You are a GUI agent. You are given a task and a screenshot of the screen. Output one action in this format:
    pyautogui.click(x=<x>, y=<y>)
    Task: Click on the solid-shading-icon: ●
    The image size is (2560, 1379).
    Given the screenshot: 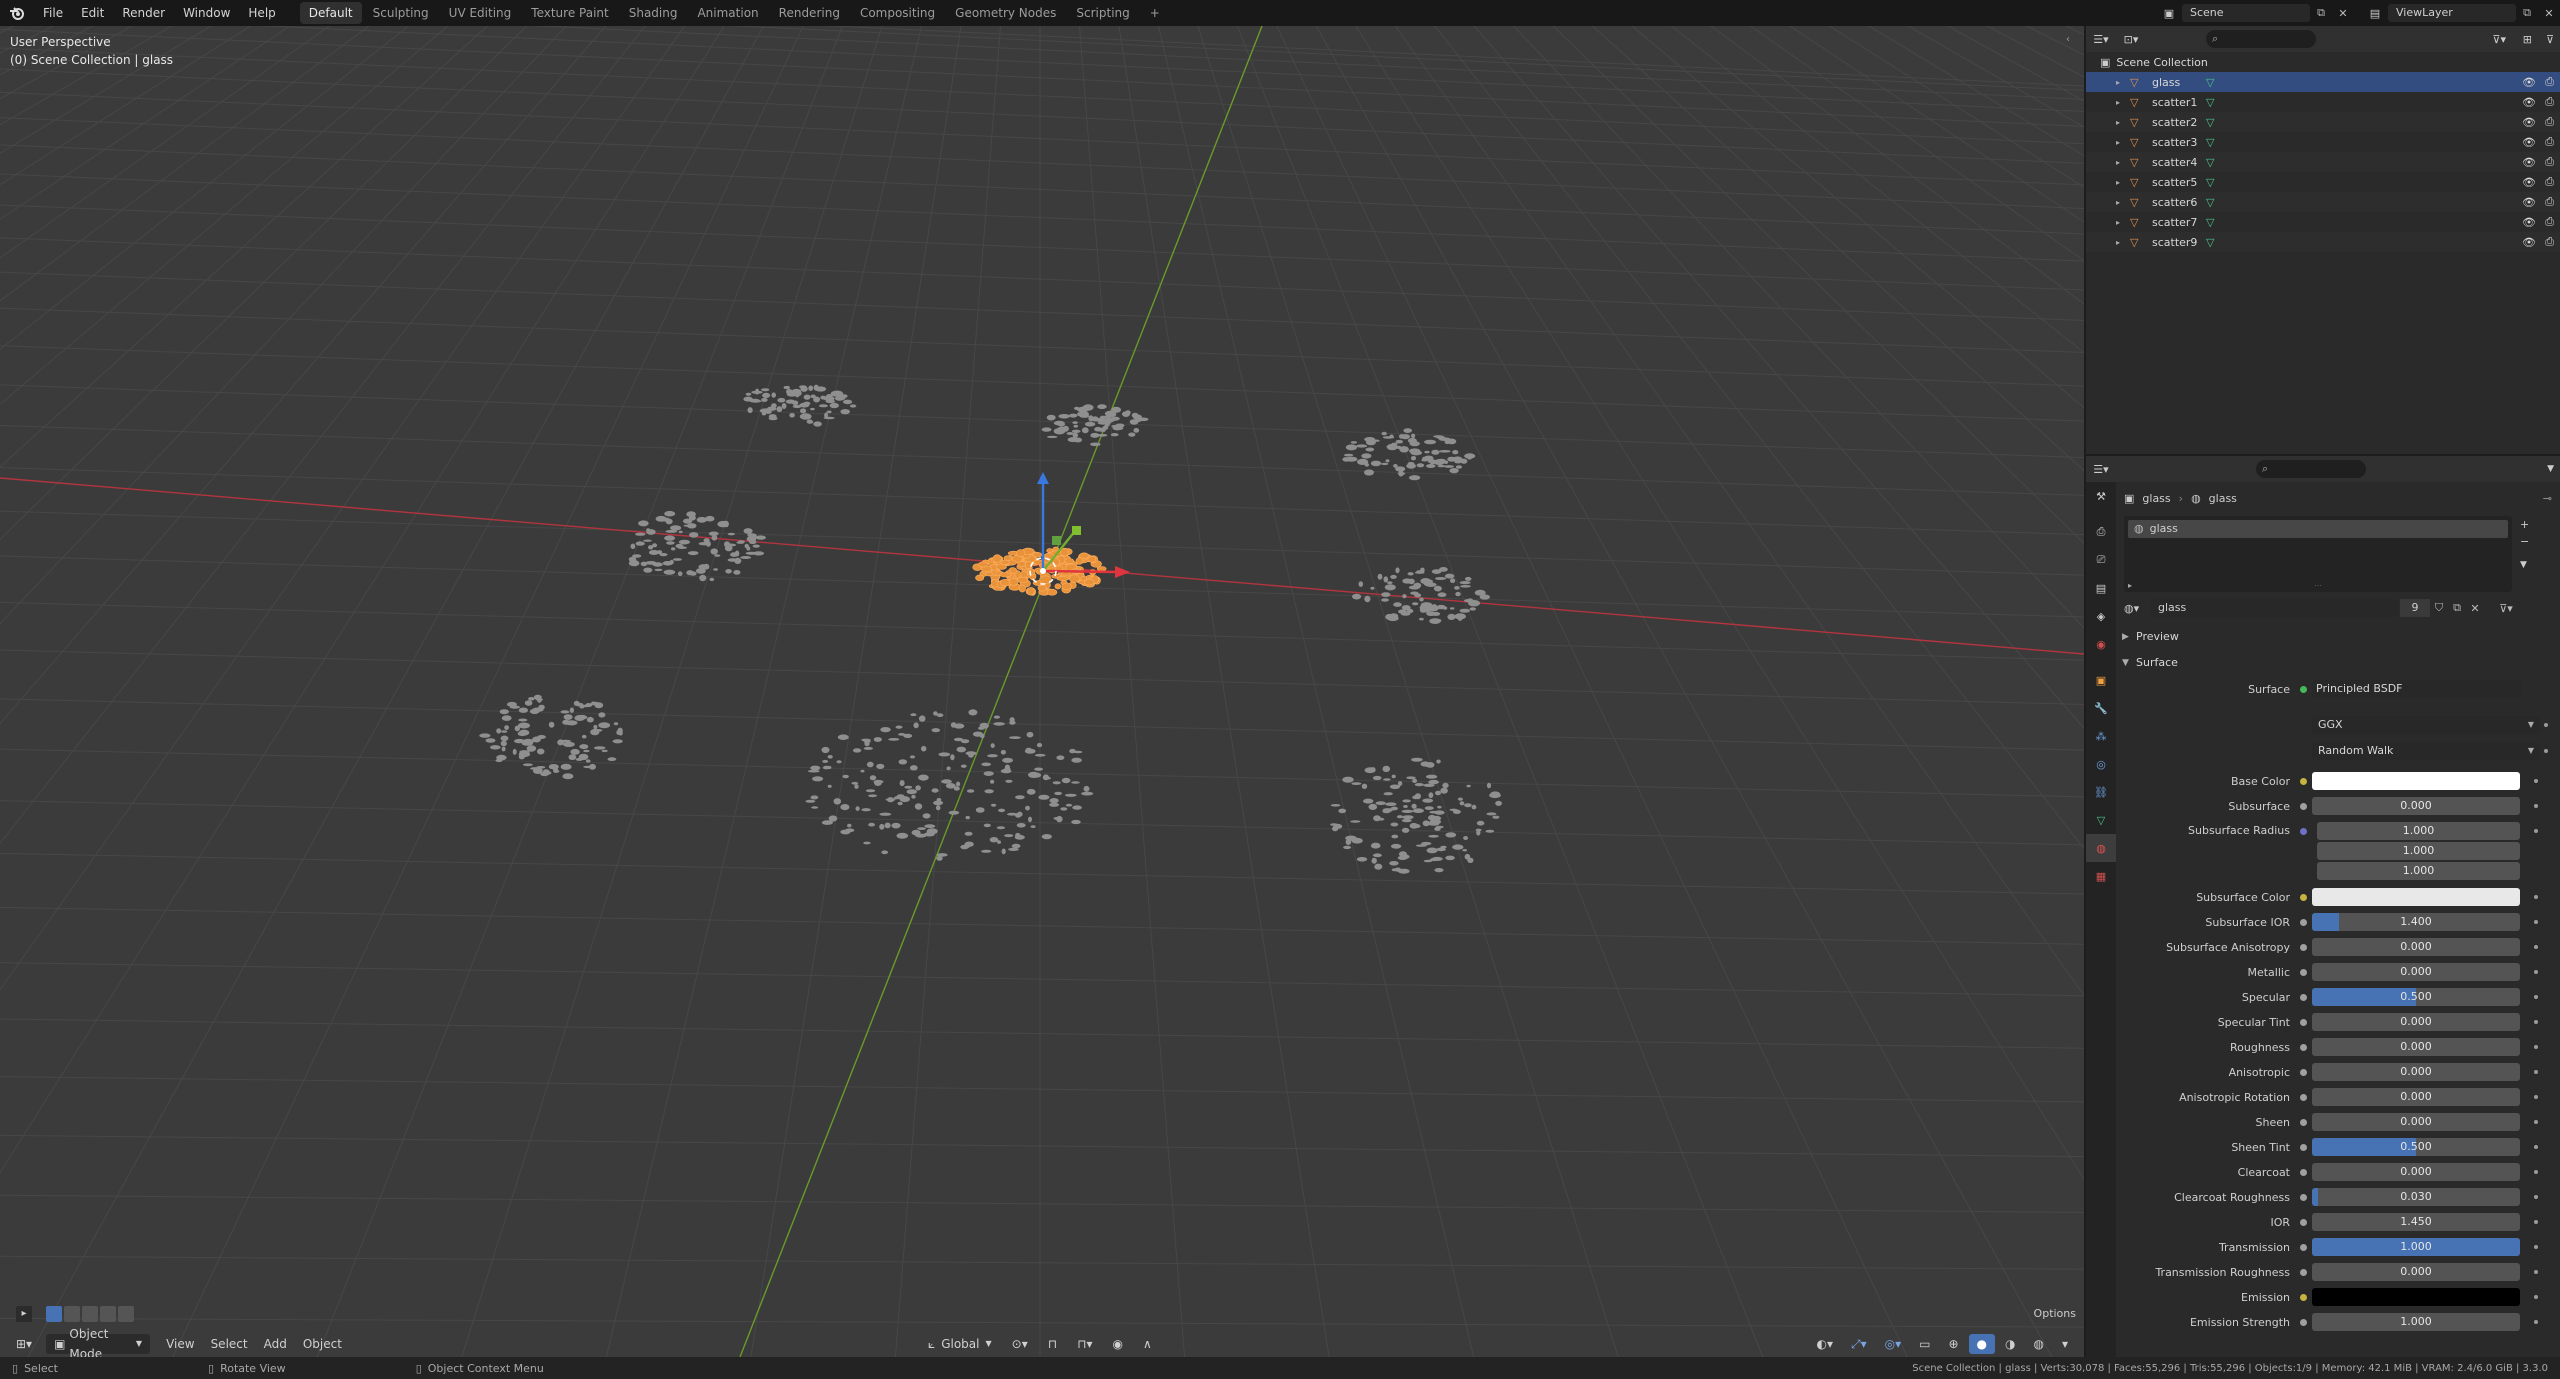 What is the action you would take?
    pyautogui.click(x=1981, y=1343)
    